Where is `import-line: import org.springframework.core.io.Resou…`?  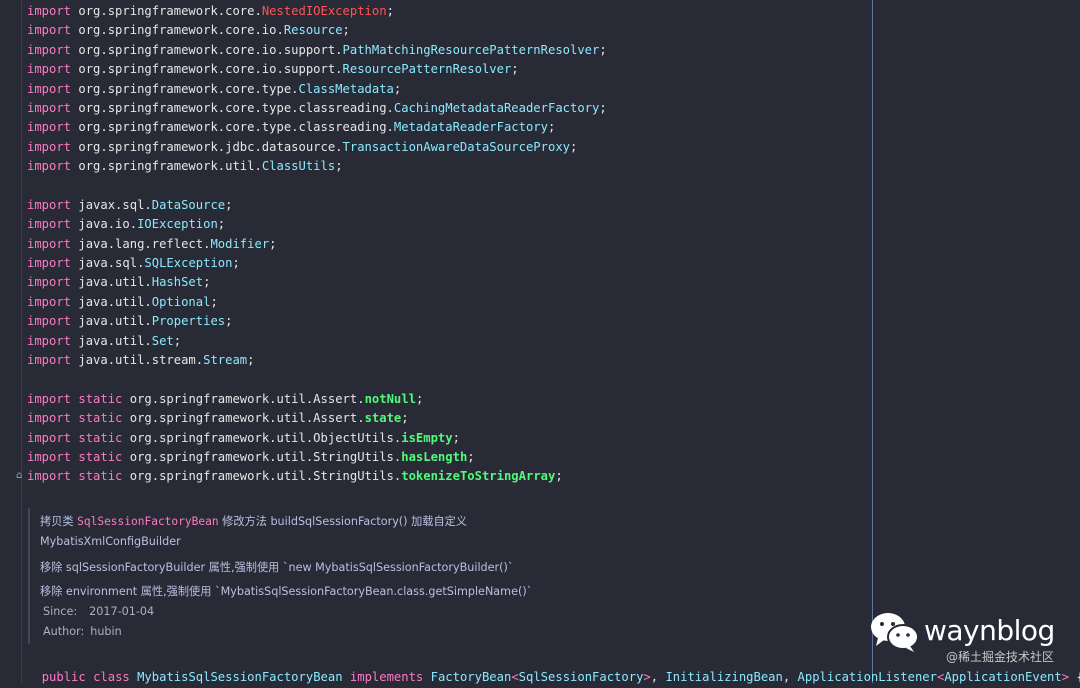 import-line: import org.springframework.core.io.Resou… is located at coordinates (317, 30).